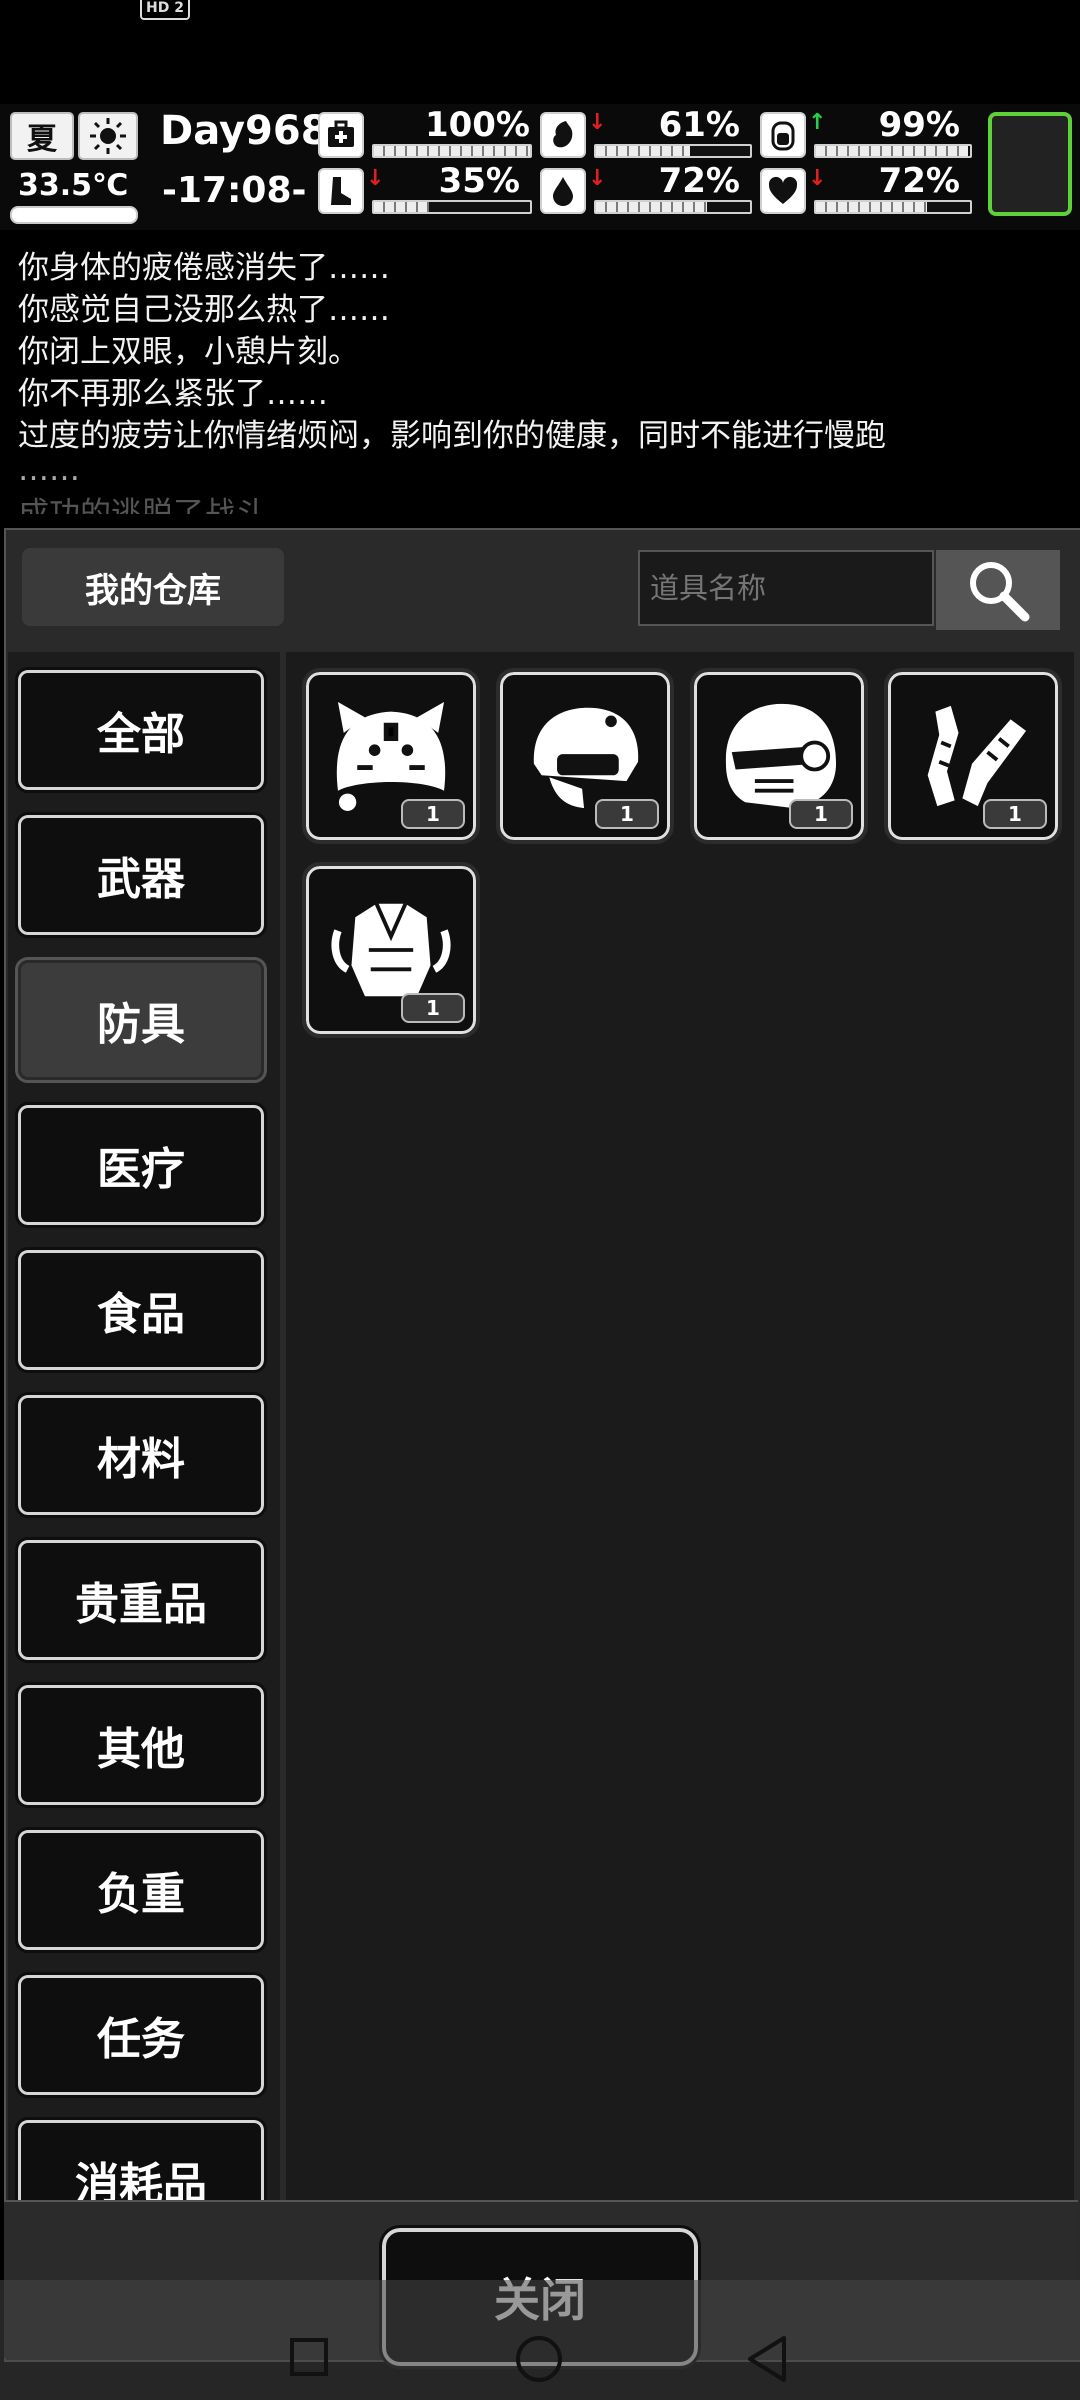 The image size is (1080, 2400). I want to click on search-button, so click(998, 590).